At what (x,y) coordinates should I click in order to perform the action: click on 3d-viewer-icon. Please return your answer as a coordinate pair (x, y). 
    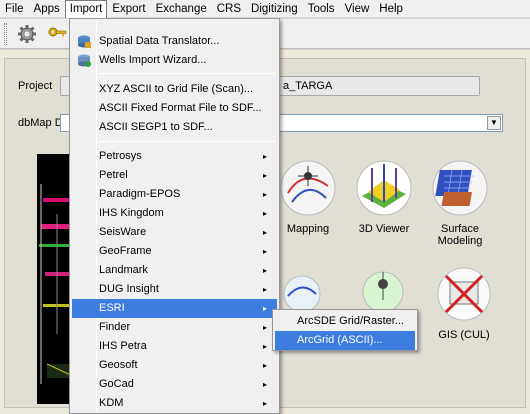
    Looking at the image, I should click on (384, 188).